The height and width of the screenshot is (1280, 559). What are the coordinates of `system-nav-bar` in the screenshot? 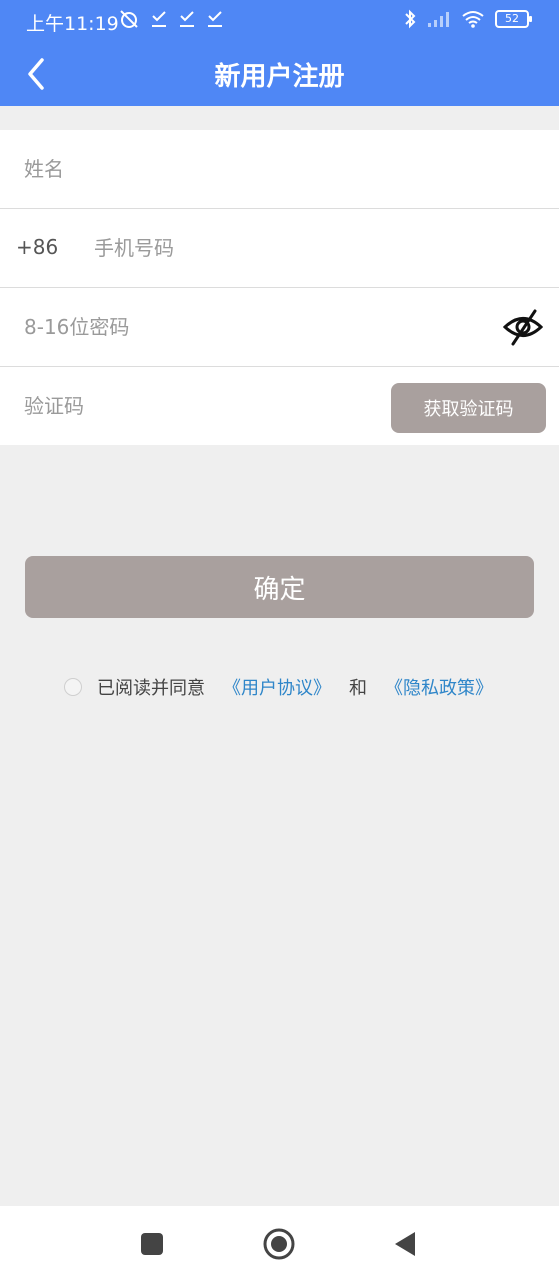 It's located at (279, 1243).